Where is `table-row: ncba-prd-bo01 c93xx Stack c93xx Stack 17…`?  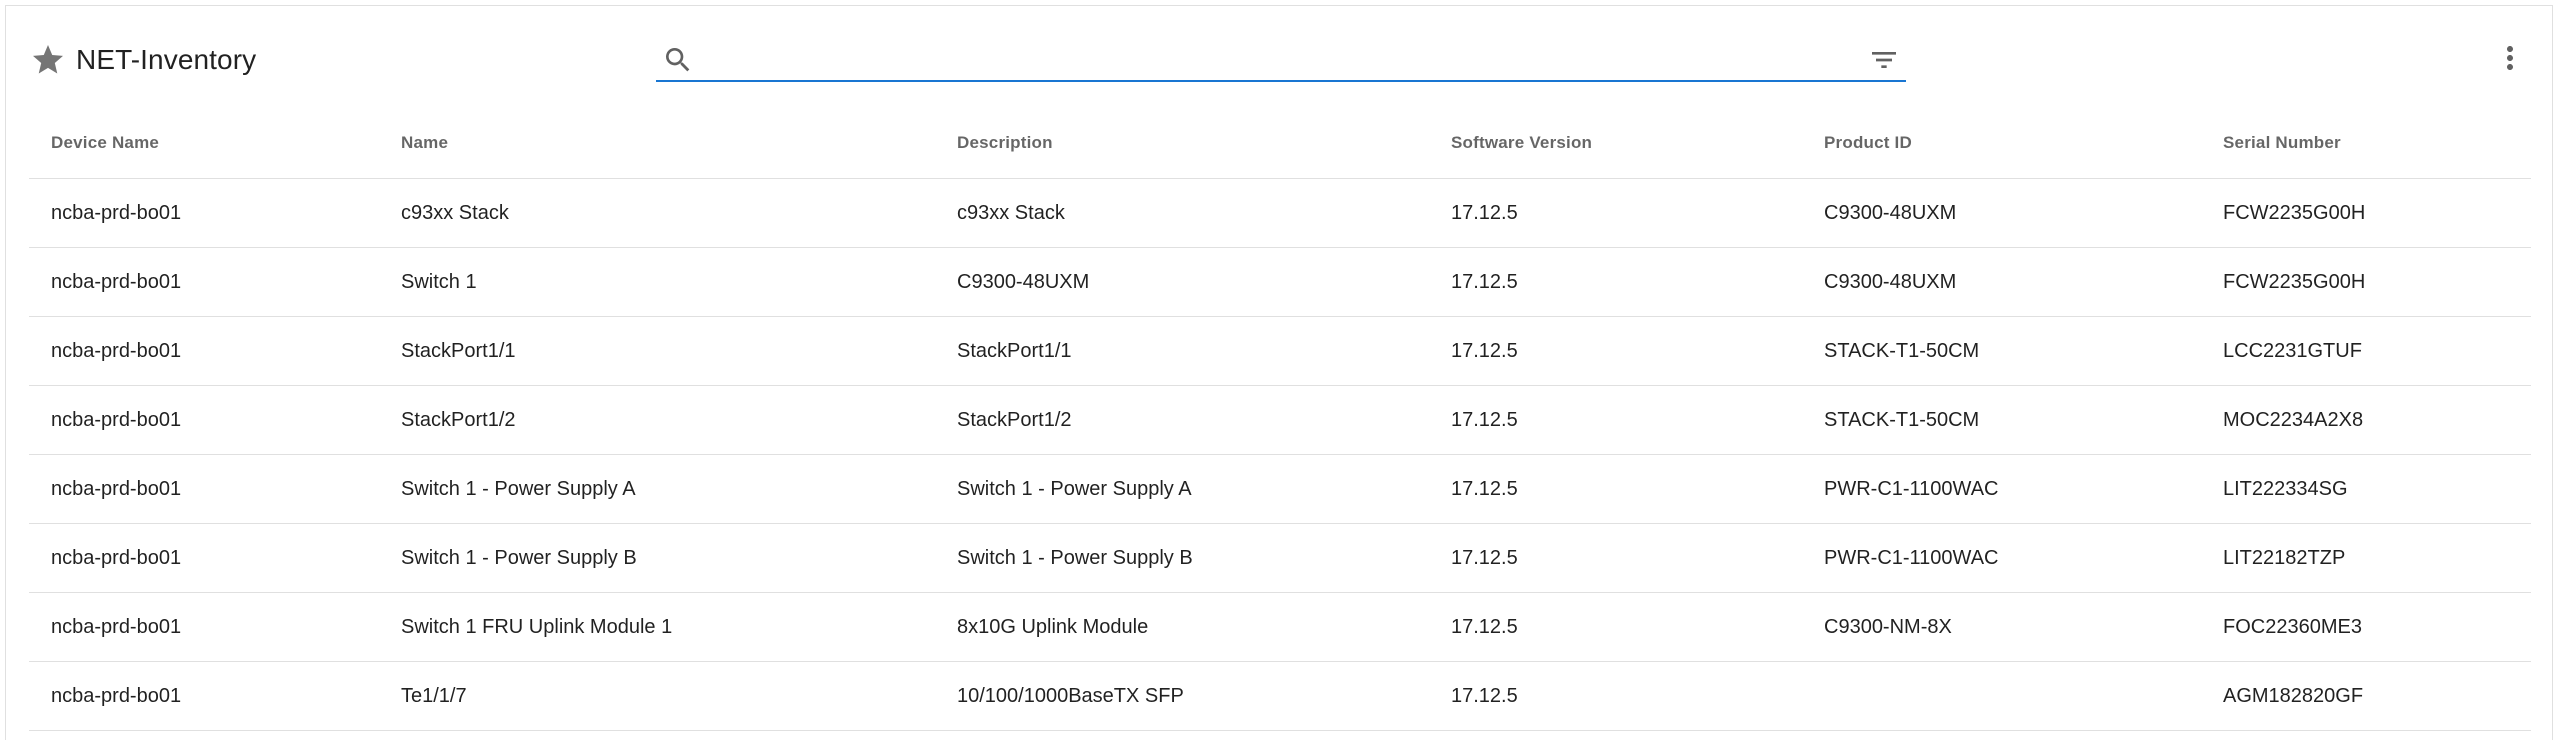
table-row: ncba-prd-bo01 c93xx Stack c93xx Stack 17… is located at coordinates (1280, 213).